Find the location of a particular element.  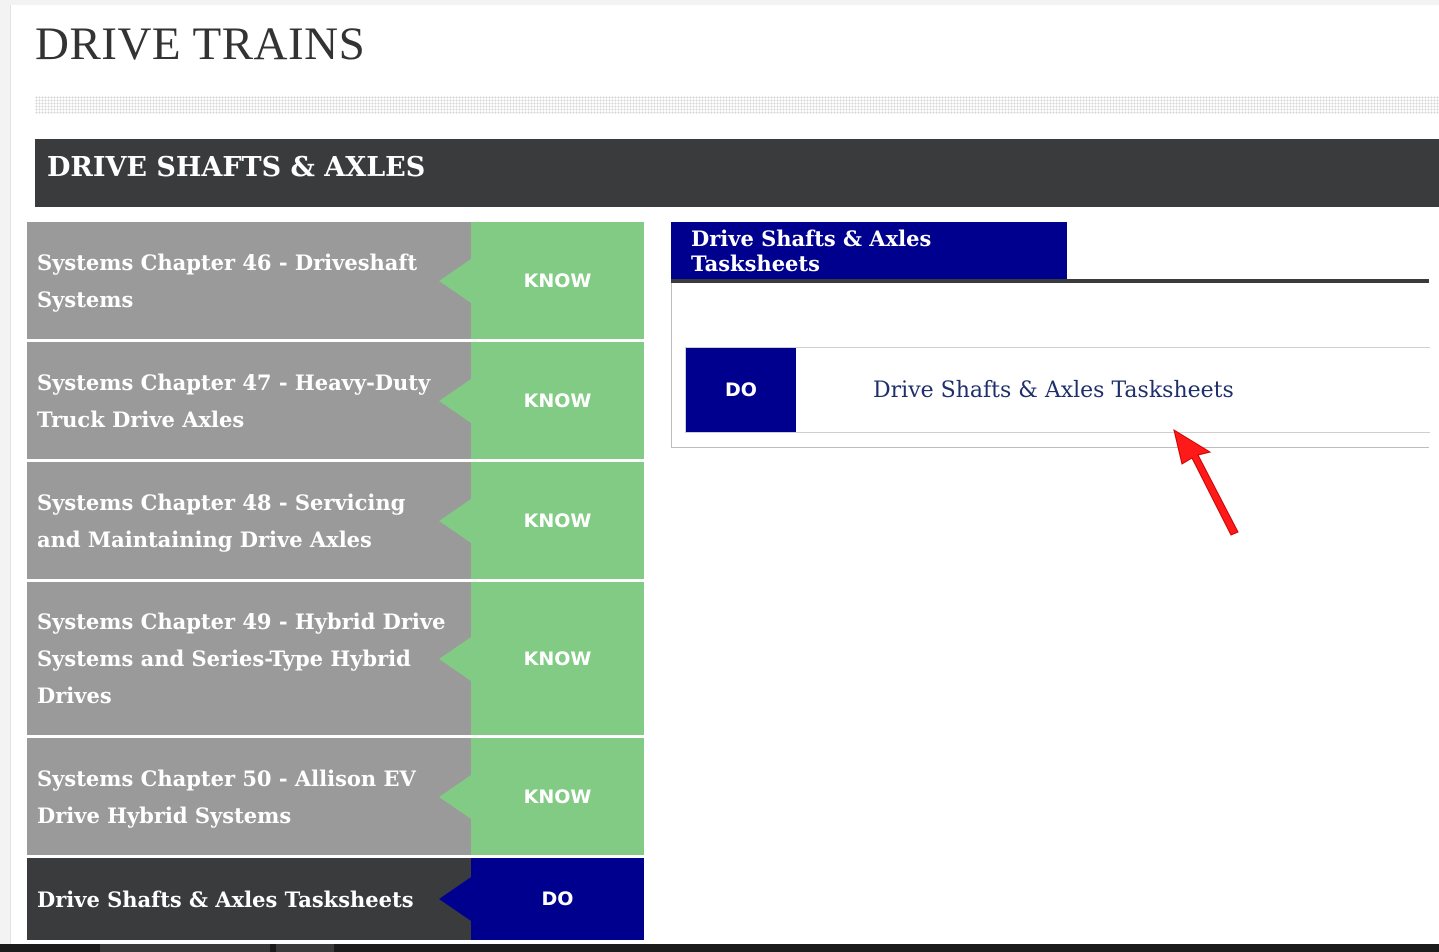

tab-content: DO Drive Shafts & Axles Tasksheets is located at coordinates (1050, 365).